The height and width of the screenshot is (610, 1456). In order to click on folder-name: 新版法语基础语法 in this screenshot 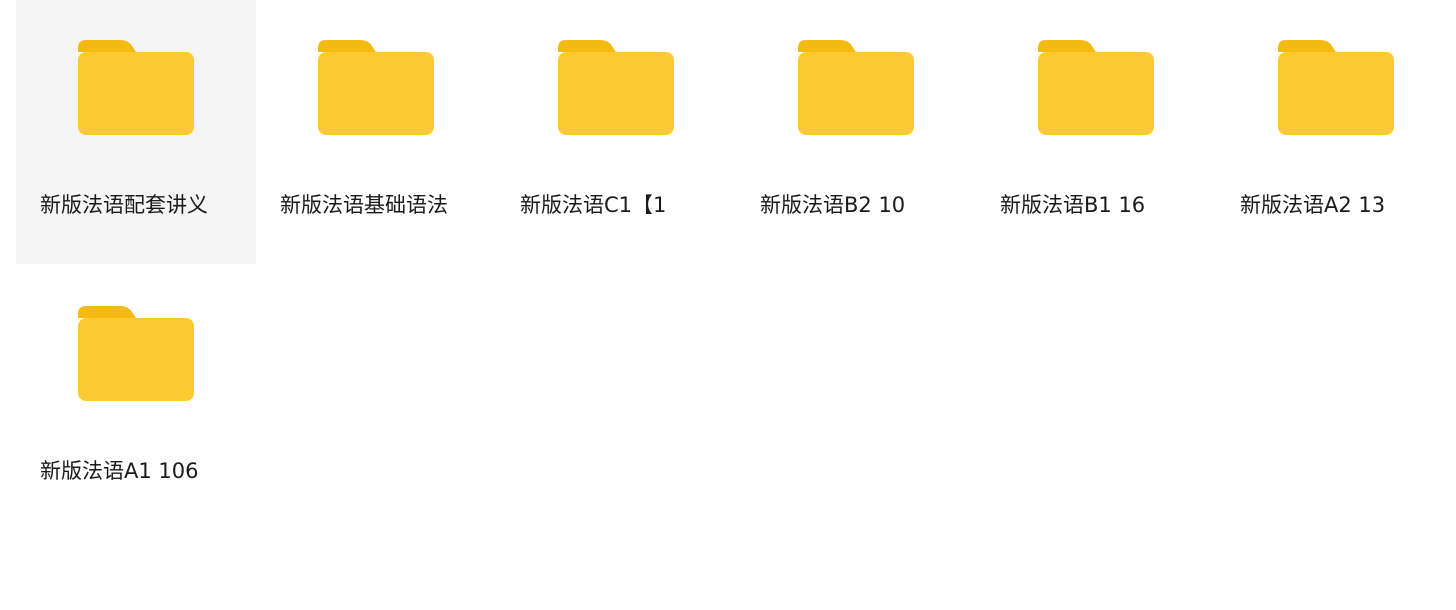, I will do `click(364, 205)`.